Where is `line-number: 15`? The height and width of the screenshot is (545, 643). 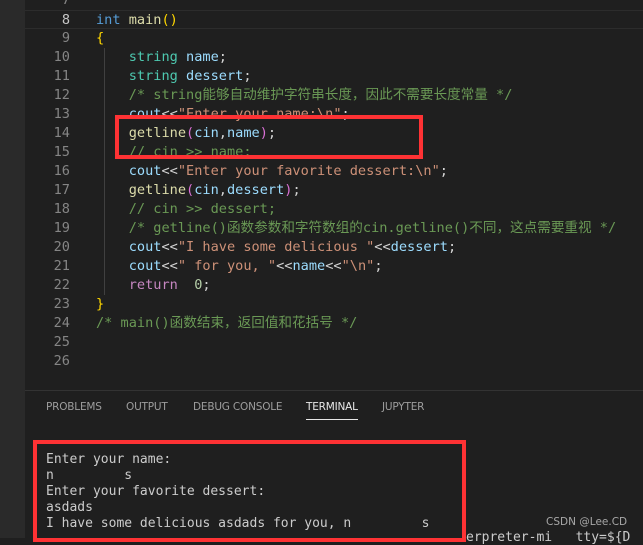 line-number: 15 is located at coordinates (61, 152).